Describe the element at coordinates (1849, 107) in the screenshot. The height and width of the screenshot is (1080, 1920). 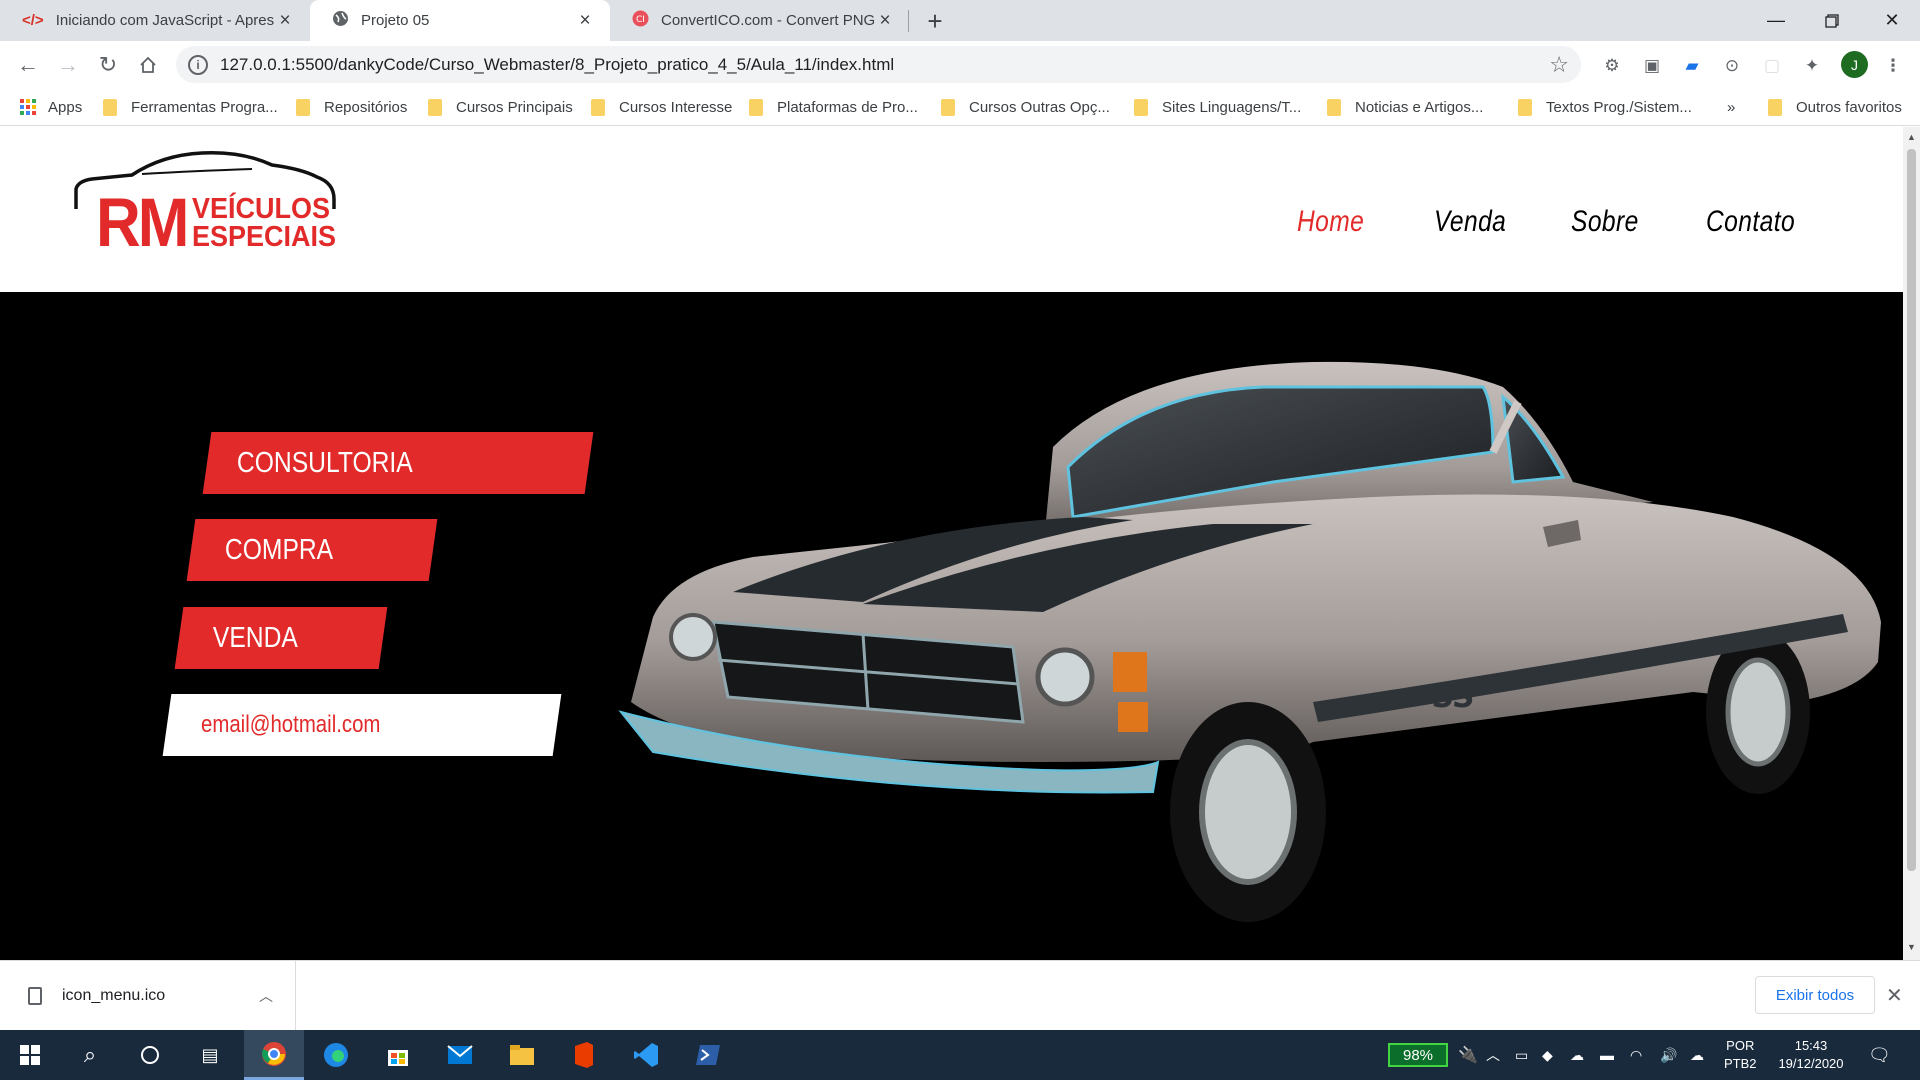
I see `bookmark-label: Outros favoritos` at that location.